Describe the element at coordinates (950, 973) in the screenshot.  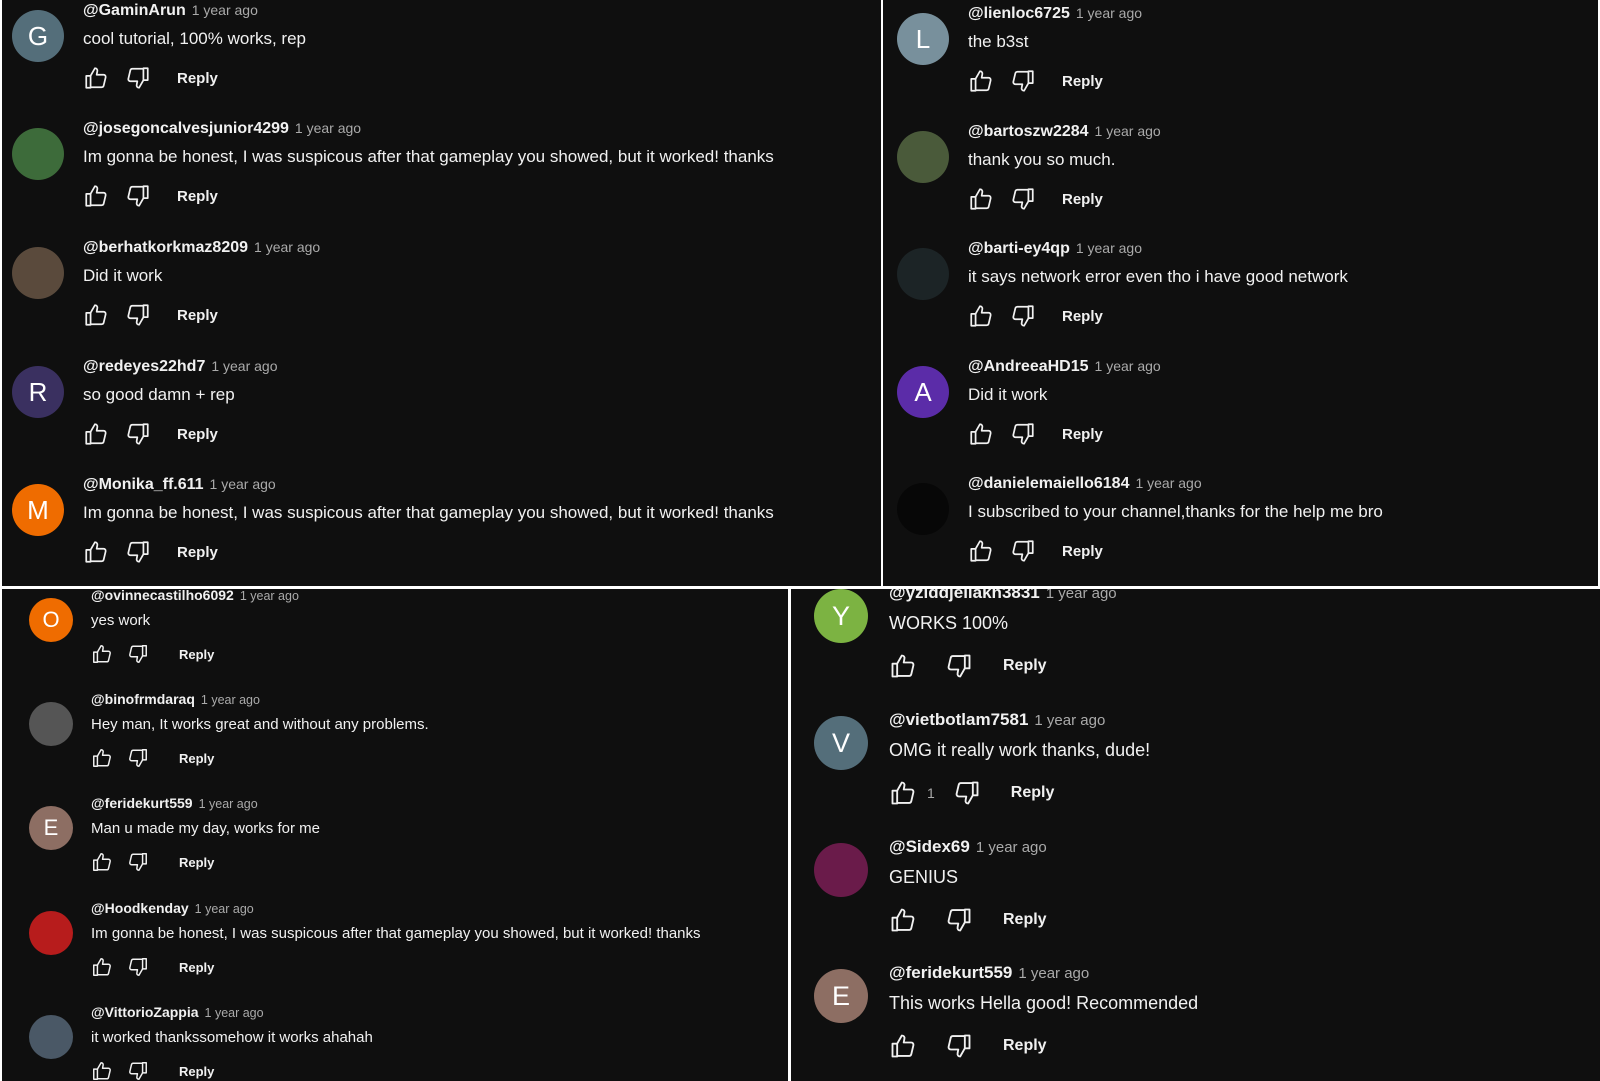
I see `comment-author: @feridekurt559` at that location.